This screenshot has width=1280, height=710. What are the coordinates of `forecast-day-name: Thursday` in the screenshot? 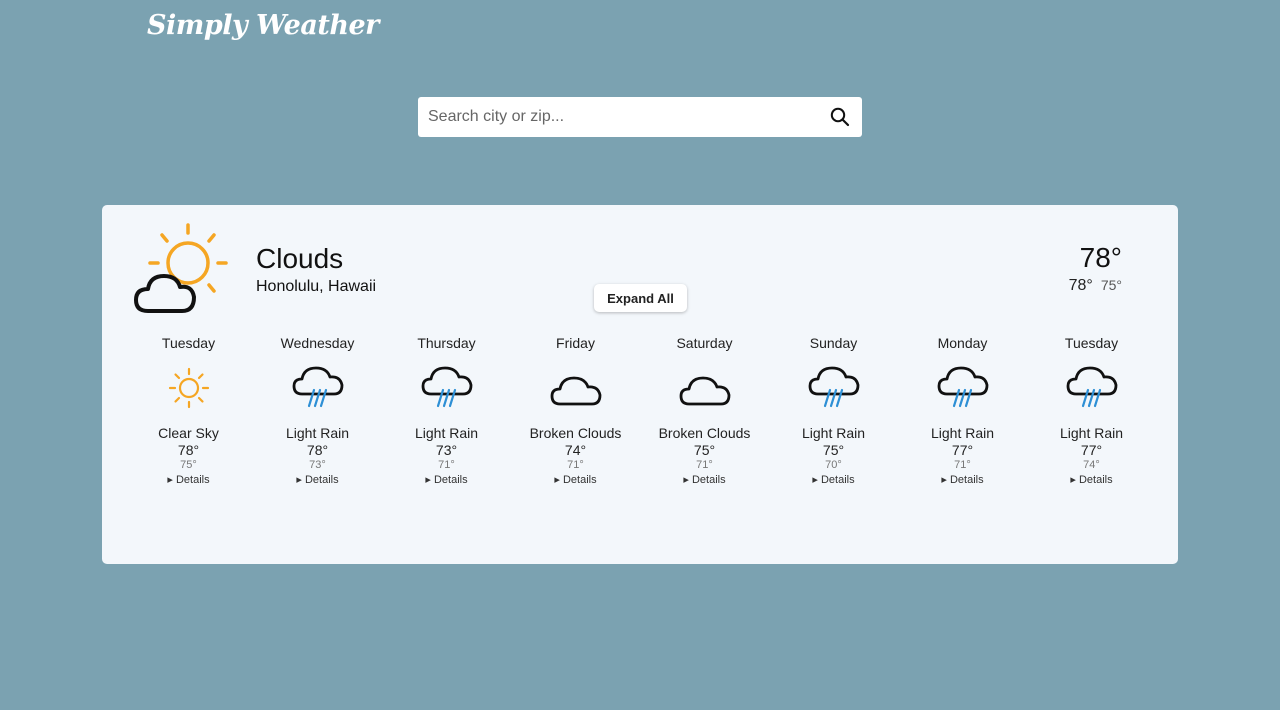 It's located at (446, 343).